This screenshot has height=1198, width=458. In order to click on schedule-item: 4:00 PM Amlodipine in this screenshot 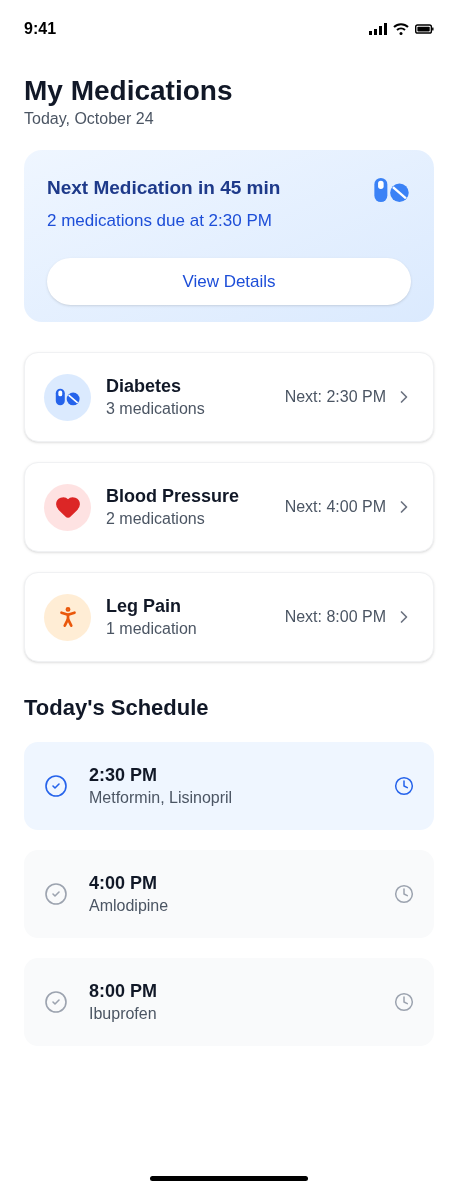, I will do `click(229, 894)`.